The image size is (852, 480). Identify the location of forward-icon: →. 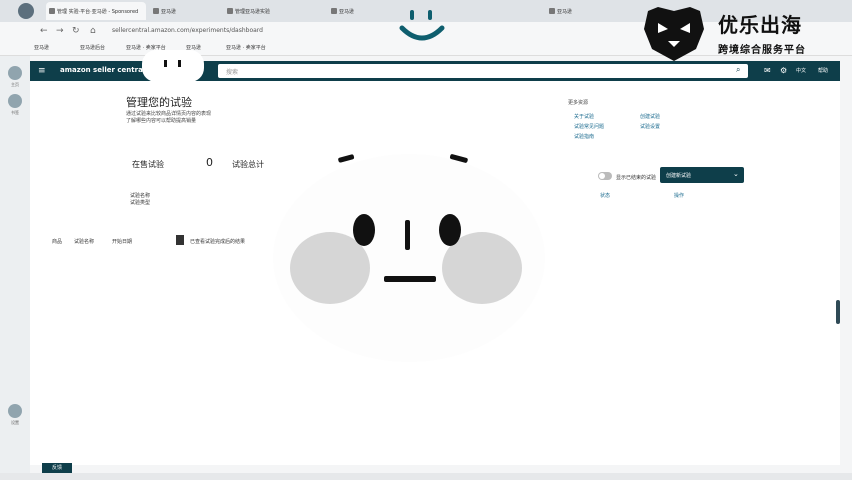
(60, 31).